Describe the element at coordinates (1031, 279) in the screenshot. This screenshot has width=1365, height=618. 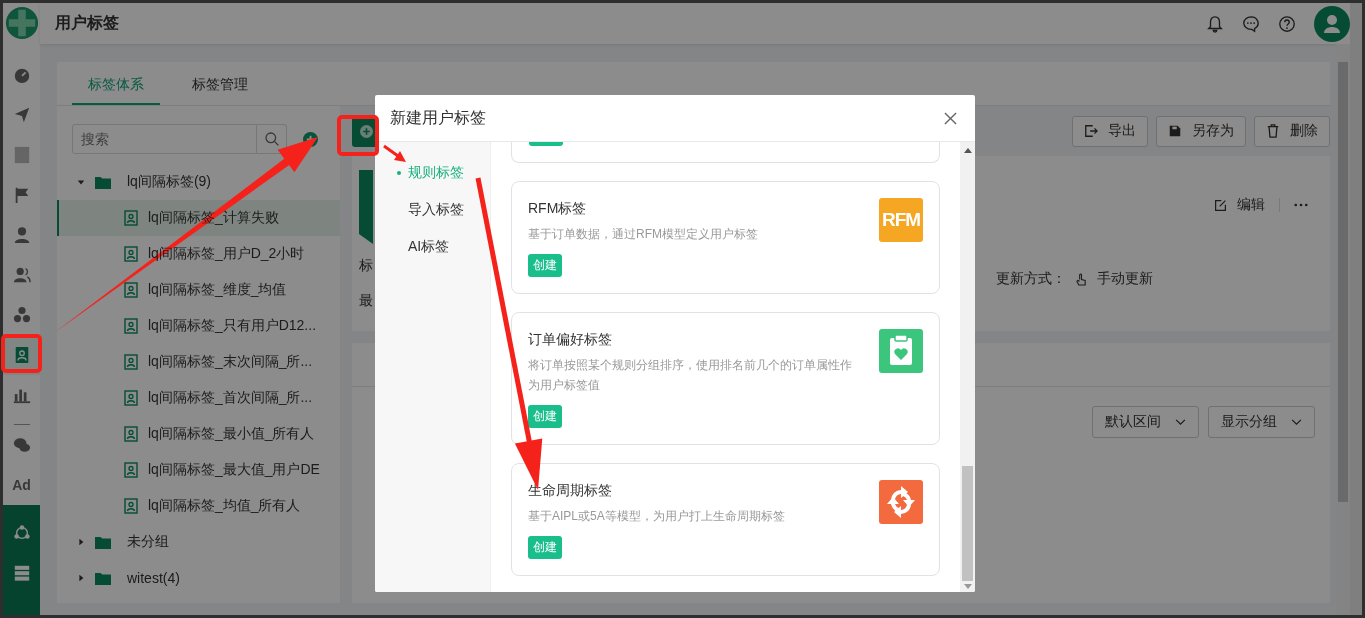
I see `field-label: 更新方式：` at that location.